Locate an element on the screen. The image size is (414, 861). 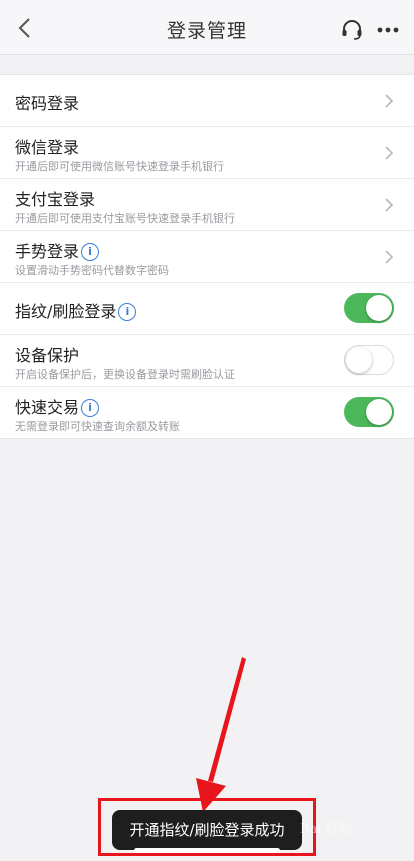
row-subtitle: 设置滑动手势密码代替数字密码 is located at coordinates (92, 270).